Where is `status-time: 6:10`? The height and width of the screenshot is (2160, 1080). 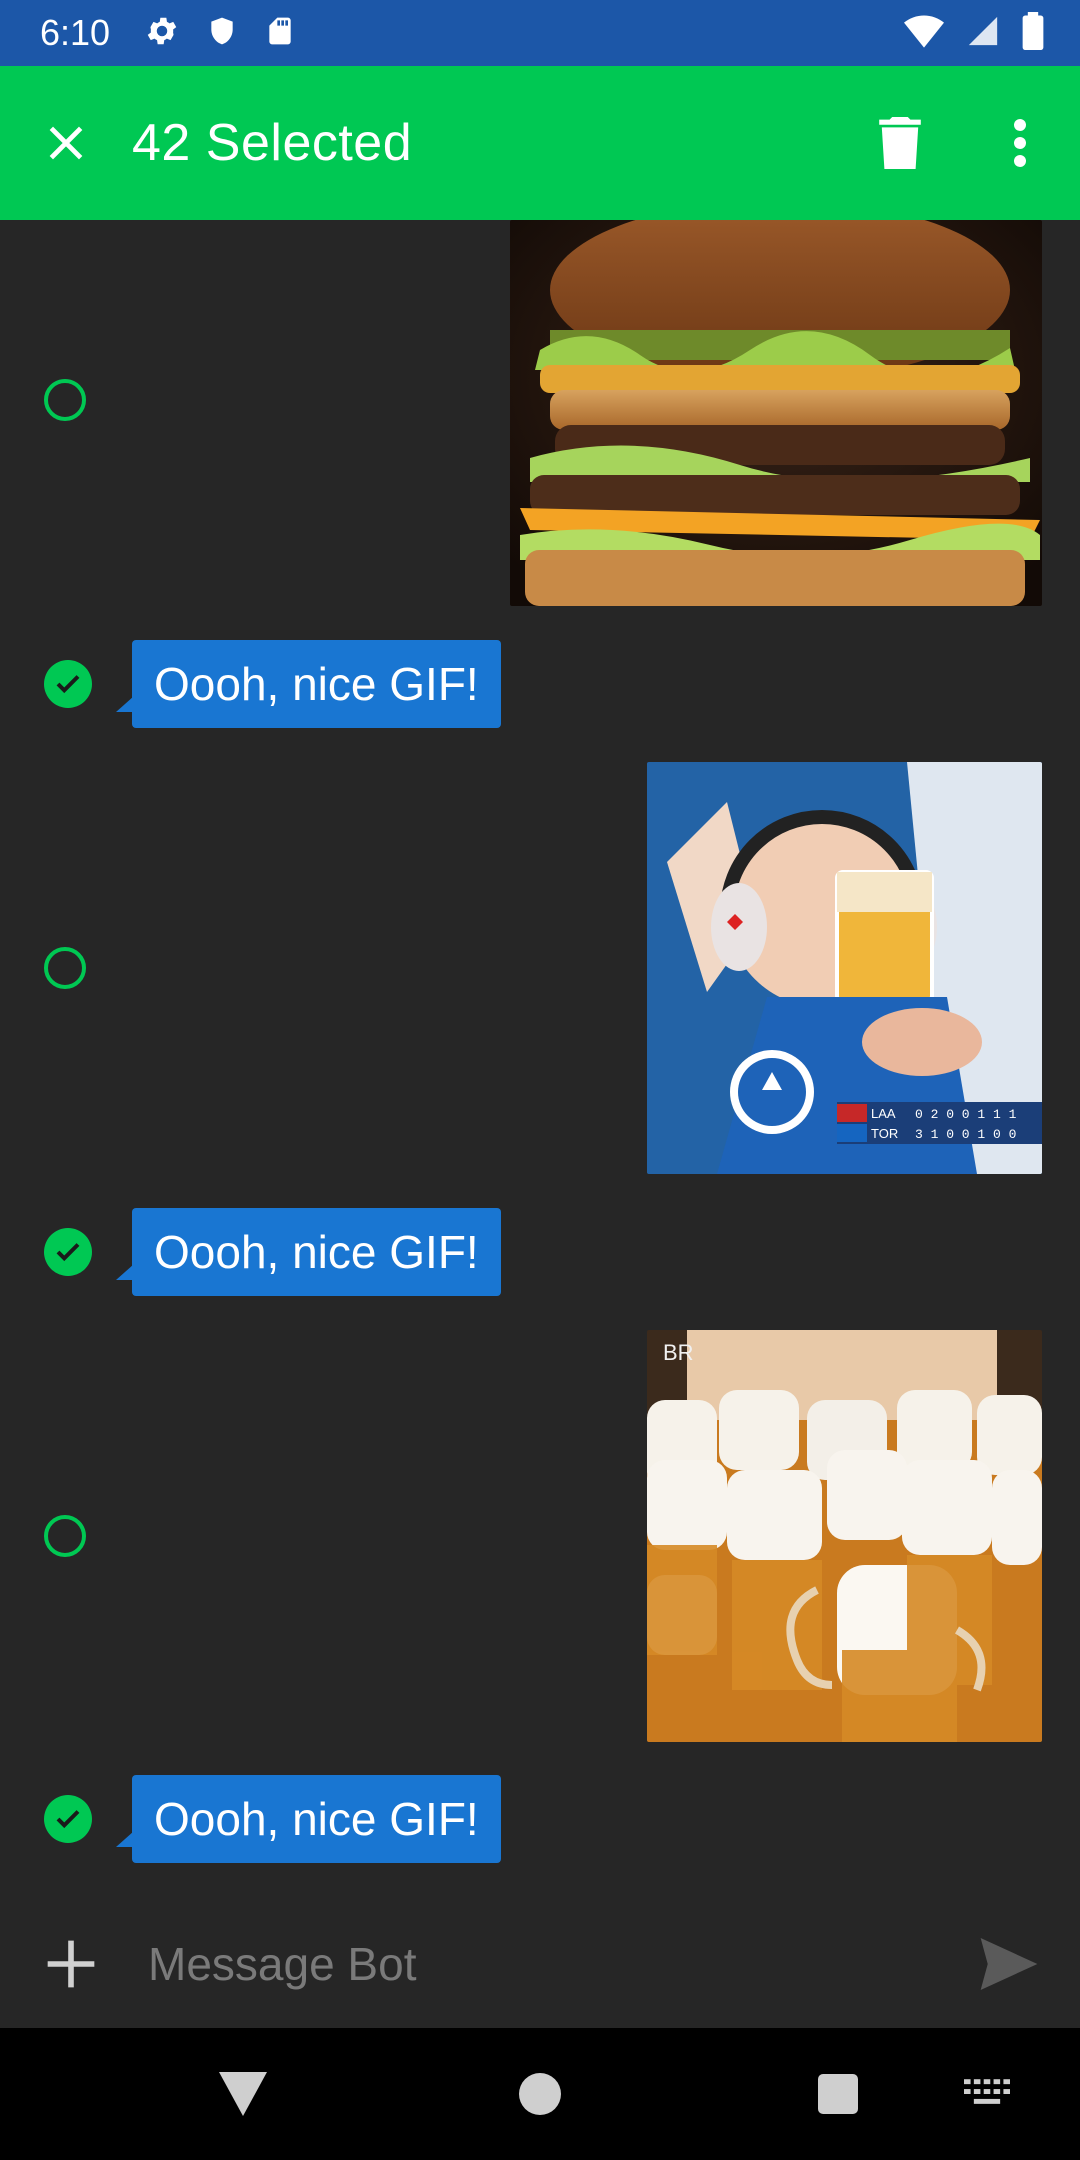
status-time: 6:10 is located at coordinates (75, 32).